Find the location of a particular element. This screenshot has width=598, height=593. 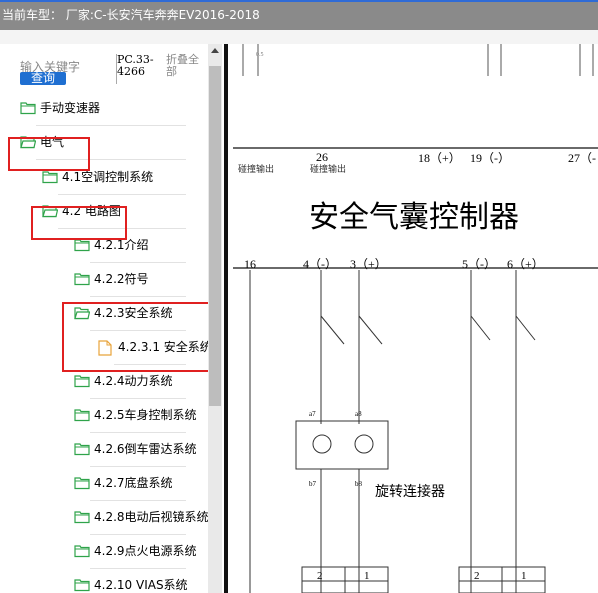

search-button: 查询 is located at coordinates (43, 78).